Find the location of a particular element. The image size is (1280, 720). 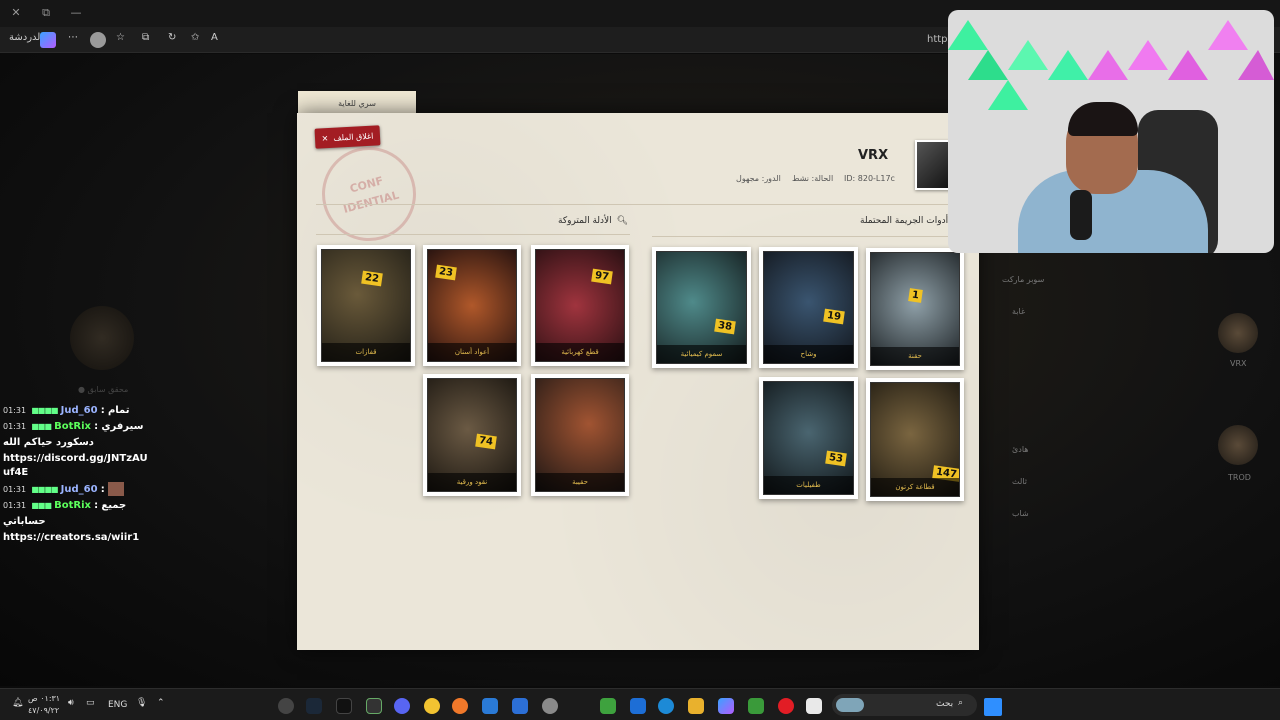

chat-link: https://creators.sa/wiir1 is located at coordinates (78, 538).